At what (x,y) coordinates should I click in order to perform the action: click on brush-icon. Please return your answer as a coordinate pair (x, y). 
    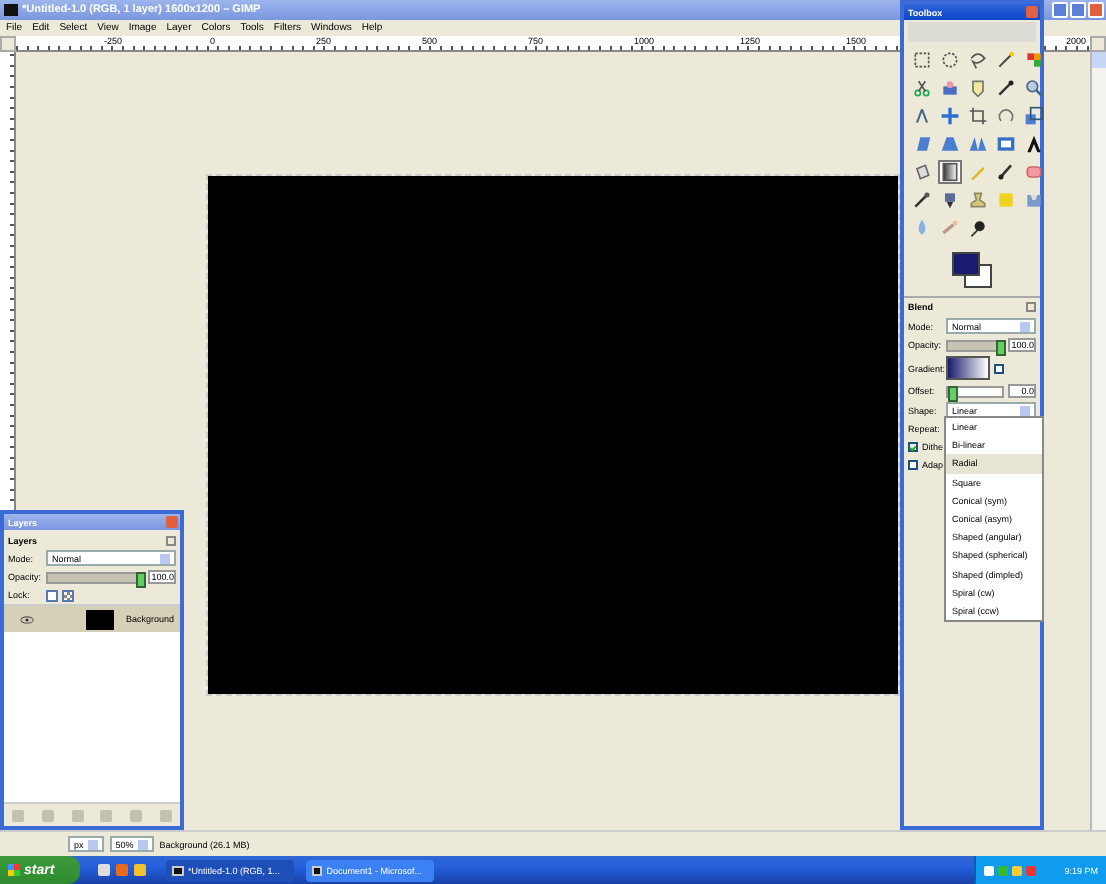
    Looking at the image, I should click on (1006, 172).